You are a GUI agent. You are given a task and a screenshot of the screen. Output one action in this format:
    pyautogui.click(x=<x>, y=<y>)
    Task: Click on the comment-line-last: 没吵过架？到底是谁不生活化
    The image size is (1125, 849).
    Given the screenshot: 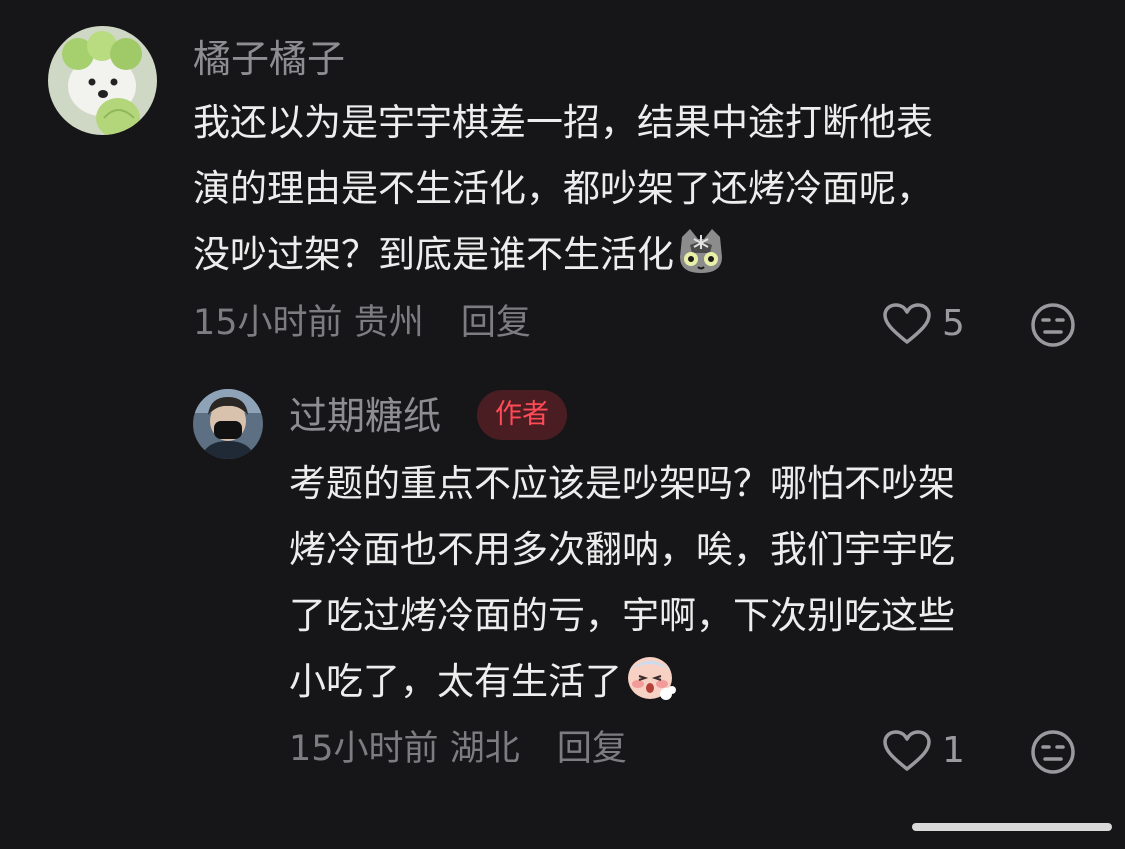 What is the action you would take?
    pyautogui.click(x=563, y=259)
    